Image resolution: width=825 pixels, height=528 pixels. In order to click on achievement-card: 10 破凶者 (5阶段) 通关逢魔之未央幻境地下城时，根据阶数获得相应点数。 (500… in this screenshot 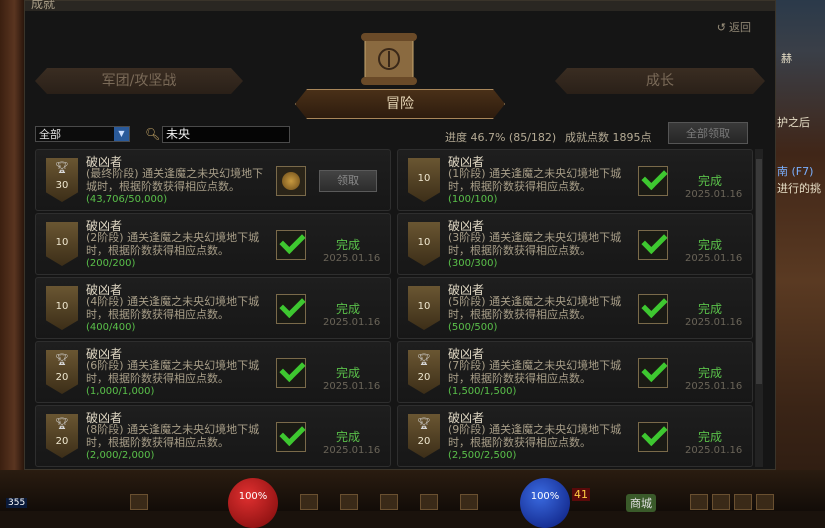, I will do `click(575, 308)`.